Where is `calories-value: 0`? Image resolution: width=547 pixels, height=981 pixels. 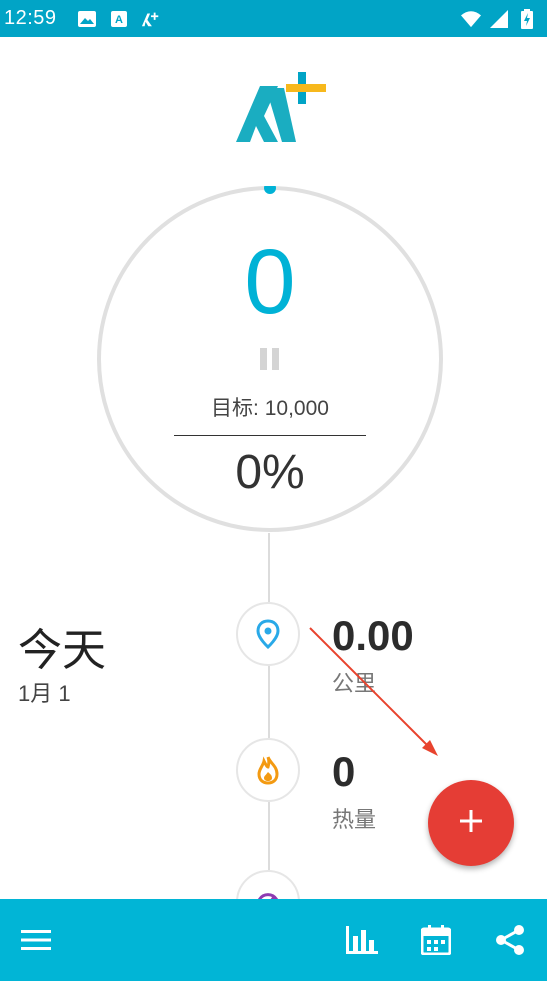 calories-value: 0 is located at coordinates (344, 771).